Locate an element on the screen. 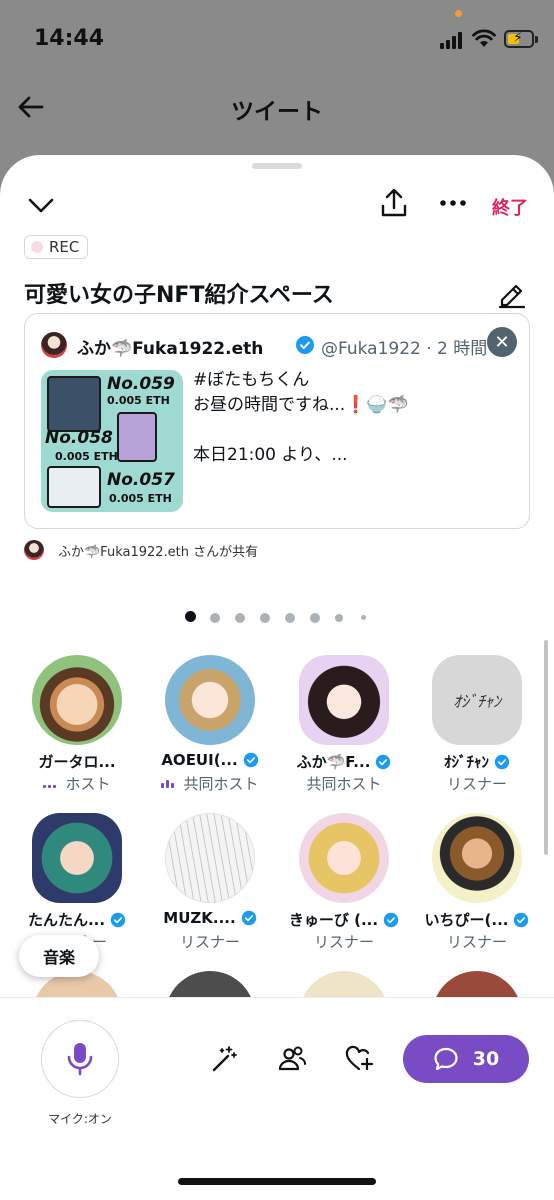 The width and height of the screenshot is (554, 1200). microphone-icon is located at coordinates (80, 1059).